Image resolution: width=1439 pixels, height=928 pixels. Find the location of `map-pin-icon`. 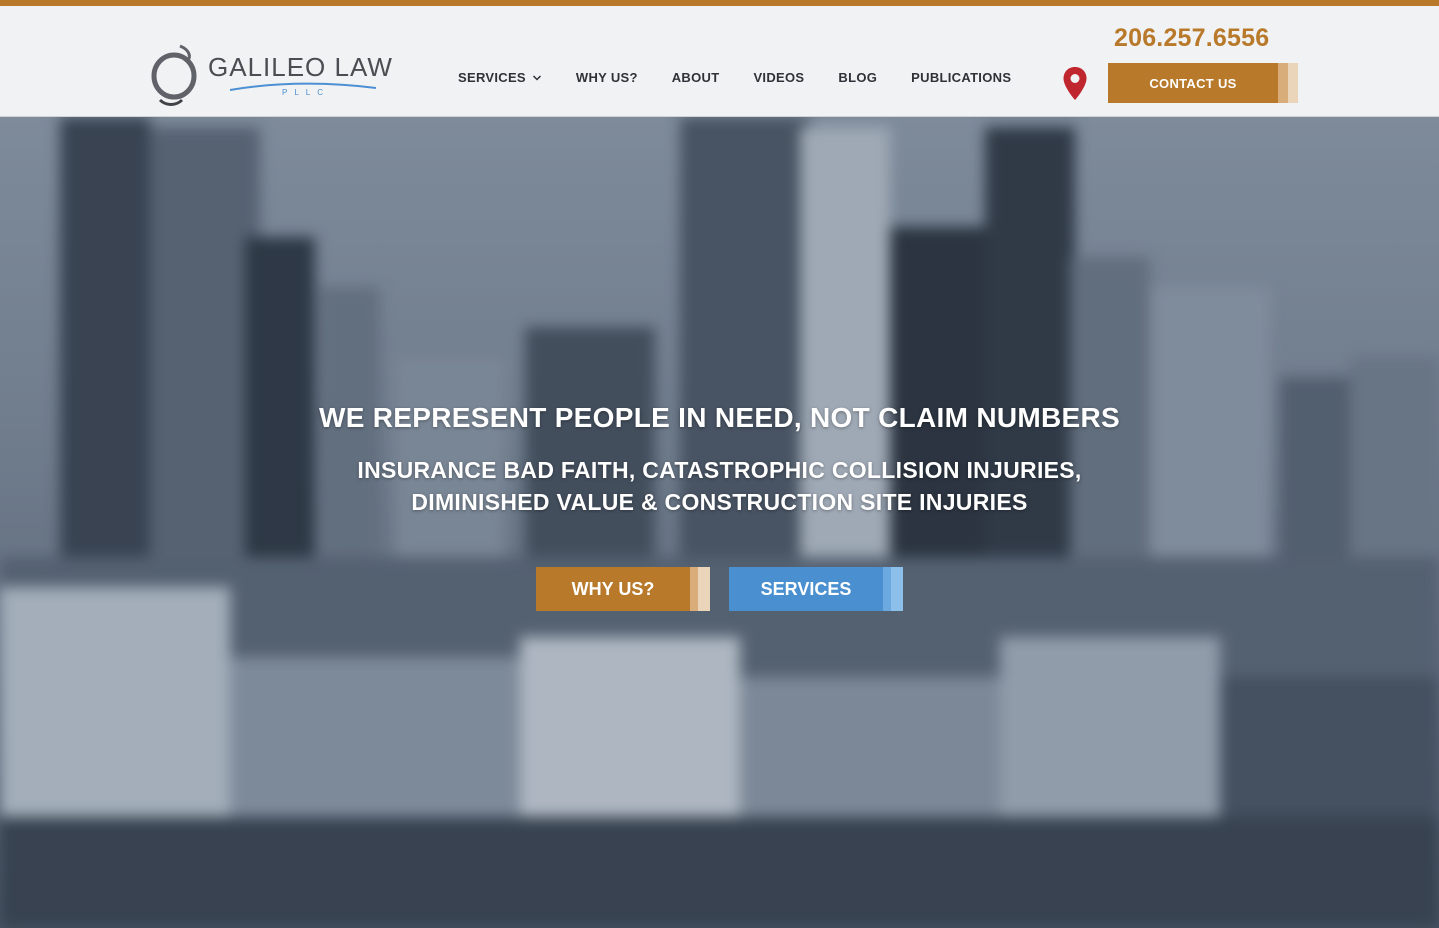

map-pin-icon is located at coordinates (1075, 84).